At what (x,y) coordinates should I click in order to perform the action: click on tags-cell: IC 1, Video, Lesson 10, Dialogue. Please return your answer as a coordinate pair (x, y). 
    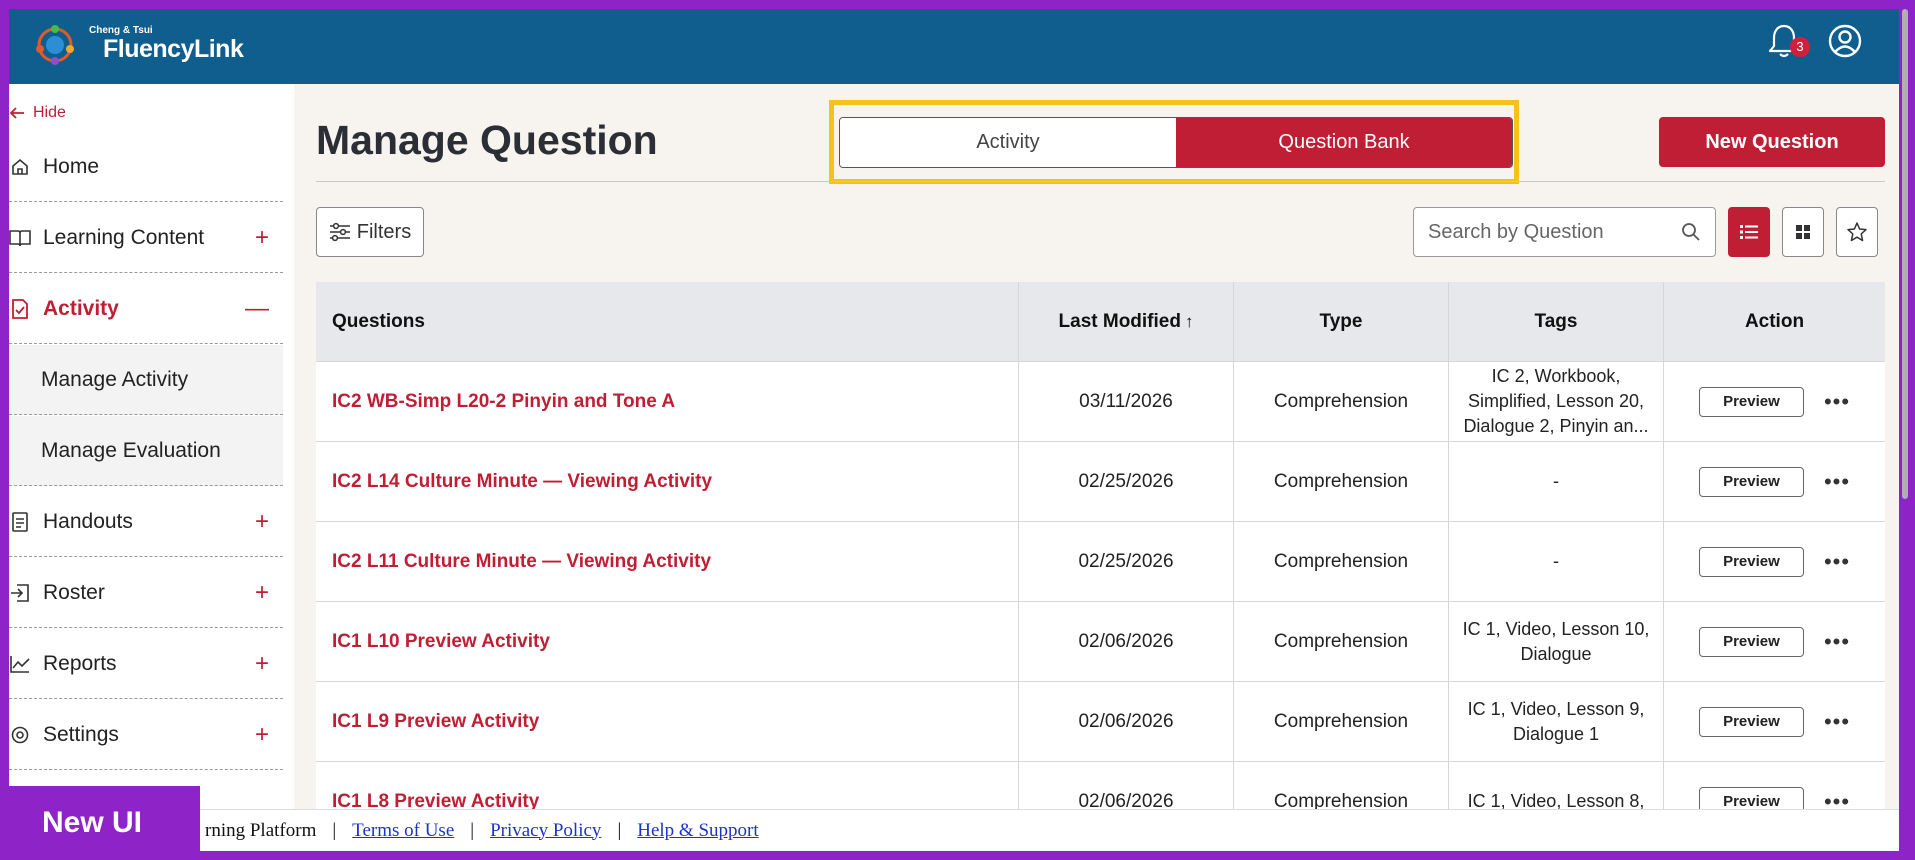
    Looking at the image, I should click on (1556, 641).